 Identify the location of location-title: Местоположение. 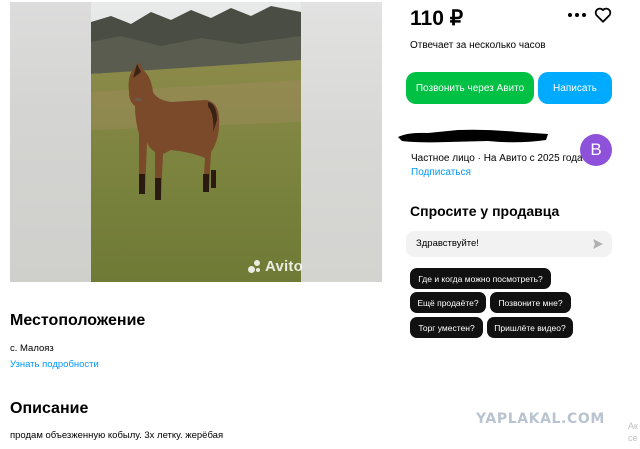
(78, 320).